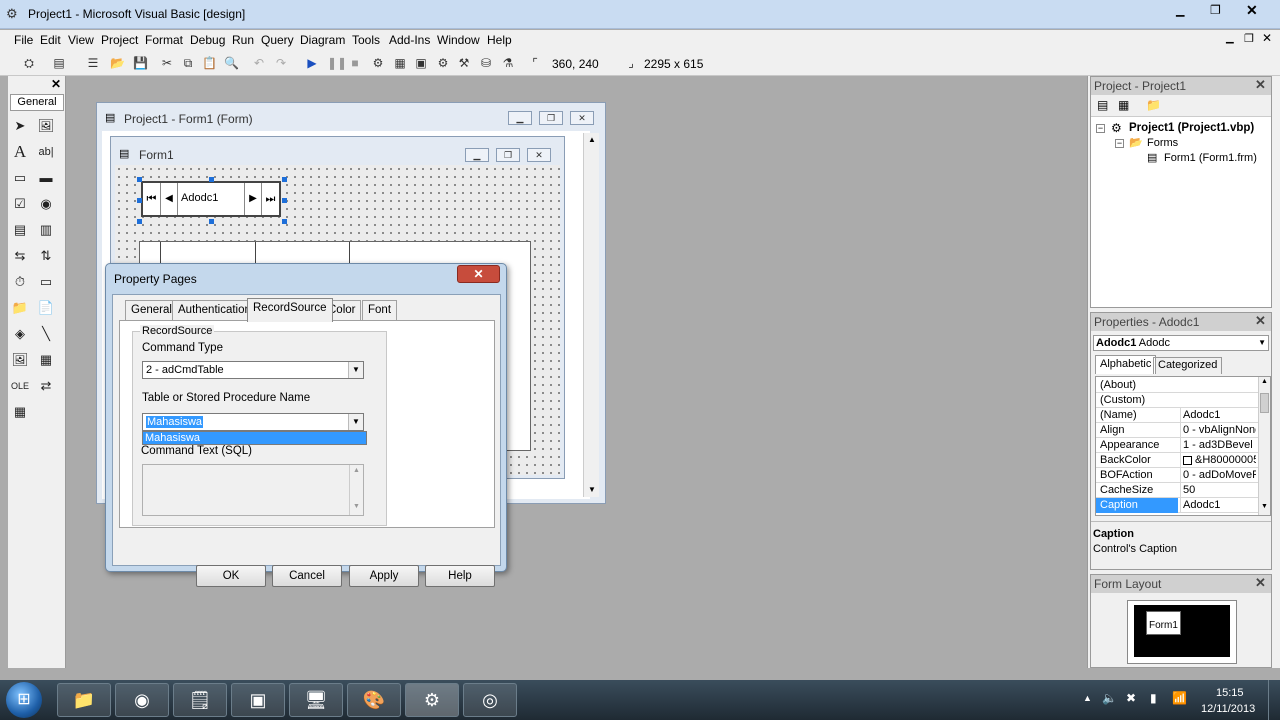  I want to click on menu-edit: Edit, so click(50, 40).